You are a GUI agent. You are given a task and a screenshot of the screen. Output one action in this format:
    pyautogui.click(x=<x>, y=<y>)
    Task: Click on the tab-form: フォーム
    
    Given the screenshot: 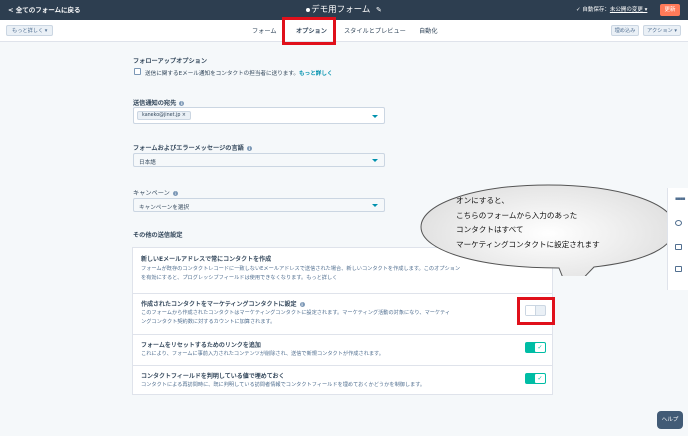 What is the action you would take?
    pyautogui.click(x=264, y=30)
    